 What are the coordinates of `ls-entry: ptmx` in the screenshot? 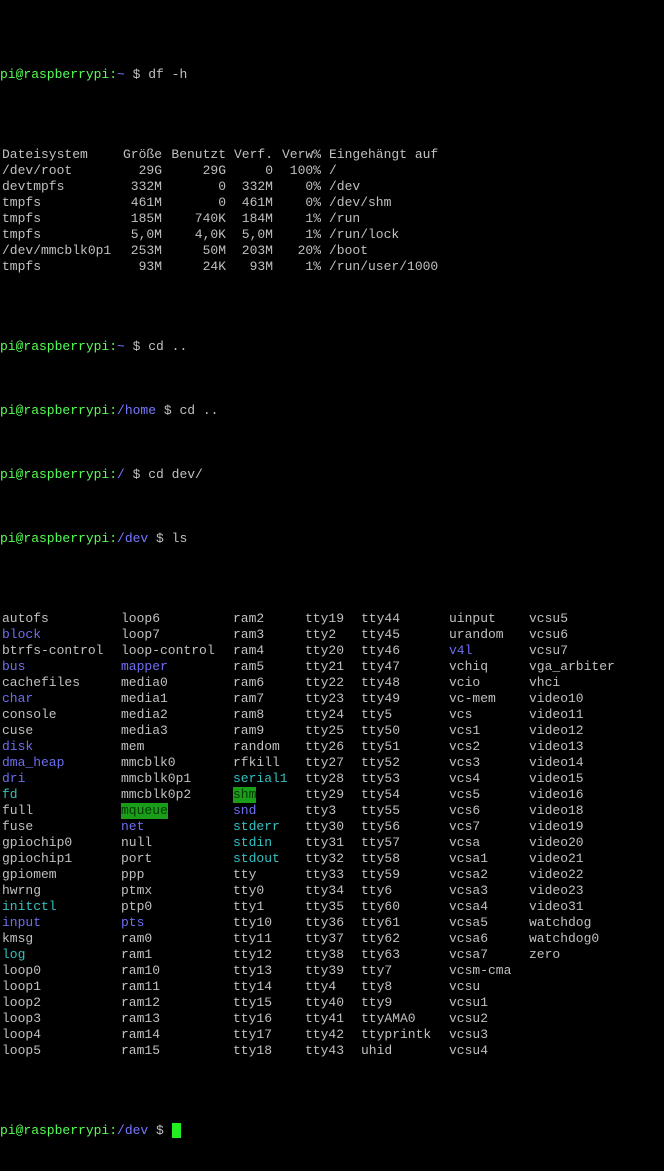 It's located at (137, 890).